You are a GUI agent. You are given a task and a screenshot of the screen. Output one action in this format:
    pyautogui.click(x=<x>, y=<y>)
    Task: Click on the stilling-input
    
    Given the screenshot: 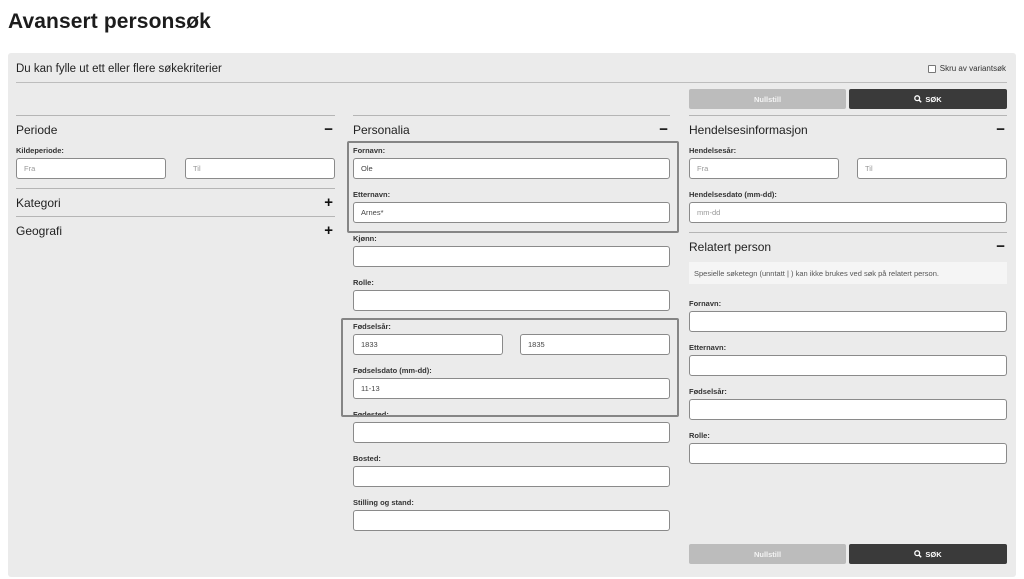 What is the action you would take?
    pyautogui.click(x=511, y=520)
    